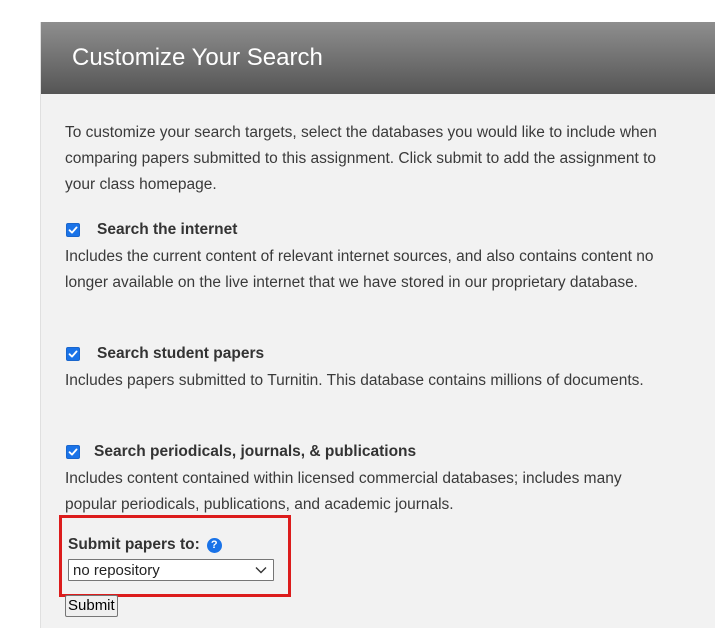  What do you see at coordinates (116, 570) in the screenshot?
I see `repository-selected-value: no repository` at bounding box center [116, 570].